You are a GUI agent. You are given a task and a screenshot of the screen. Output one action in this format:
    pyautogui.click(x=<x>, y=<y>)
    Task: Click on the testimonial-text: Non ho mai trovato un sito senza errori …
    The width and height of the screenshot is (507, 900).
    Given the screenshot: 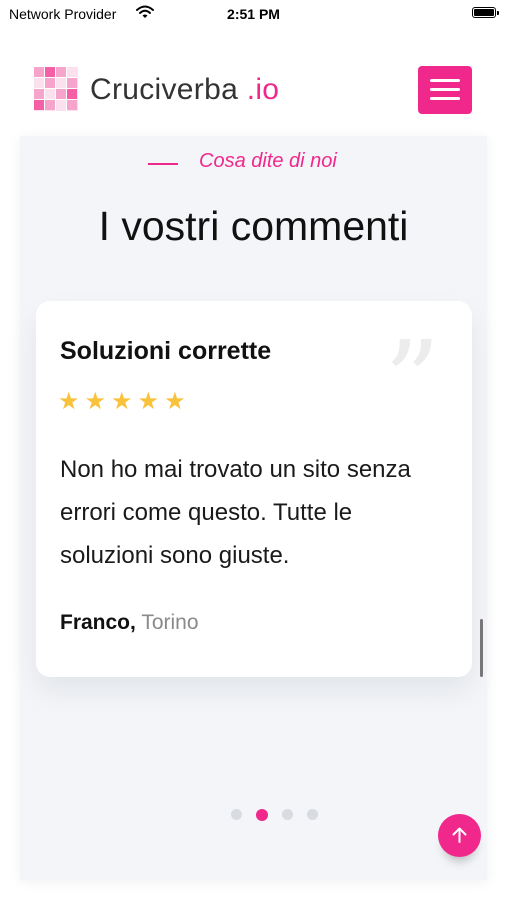 What is the action you would take?
    pyautogui.click(x=235, y=512)
    